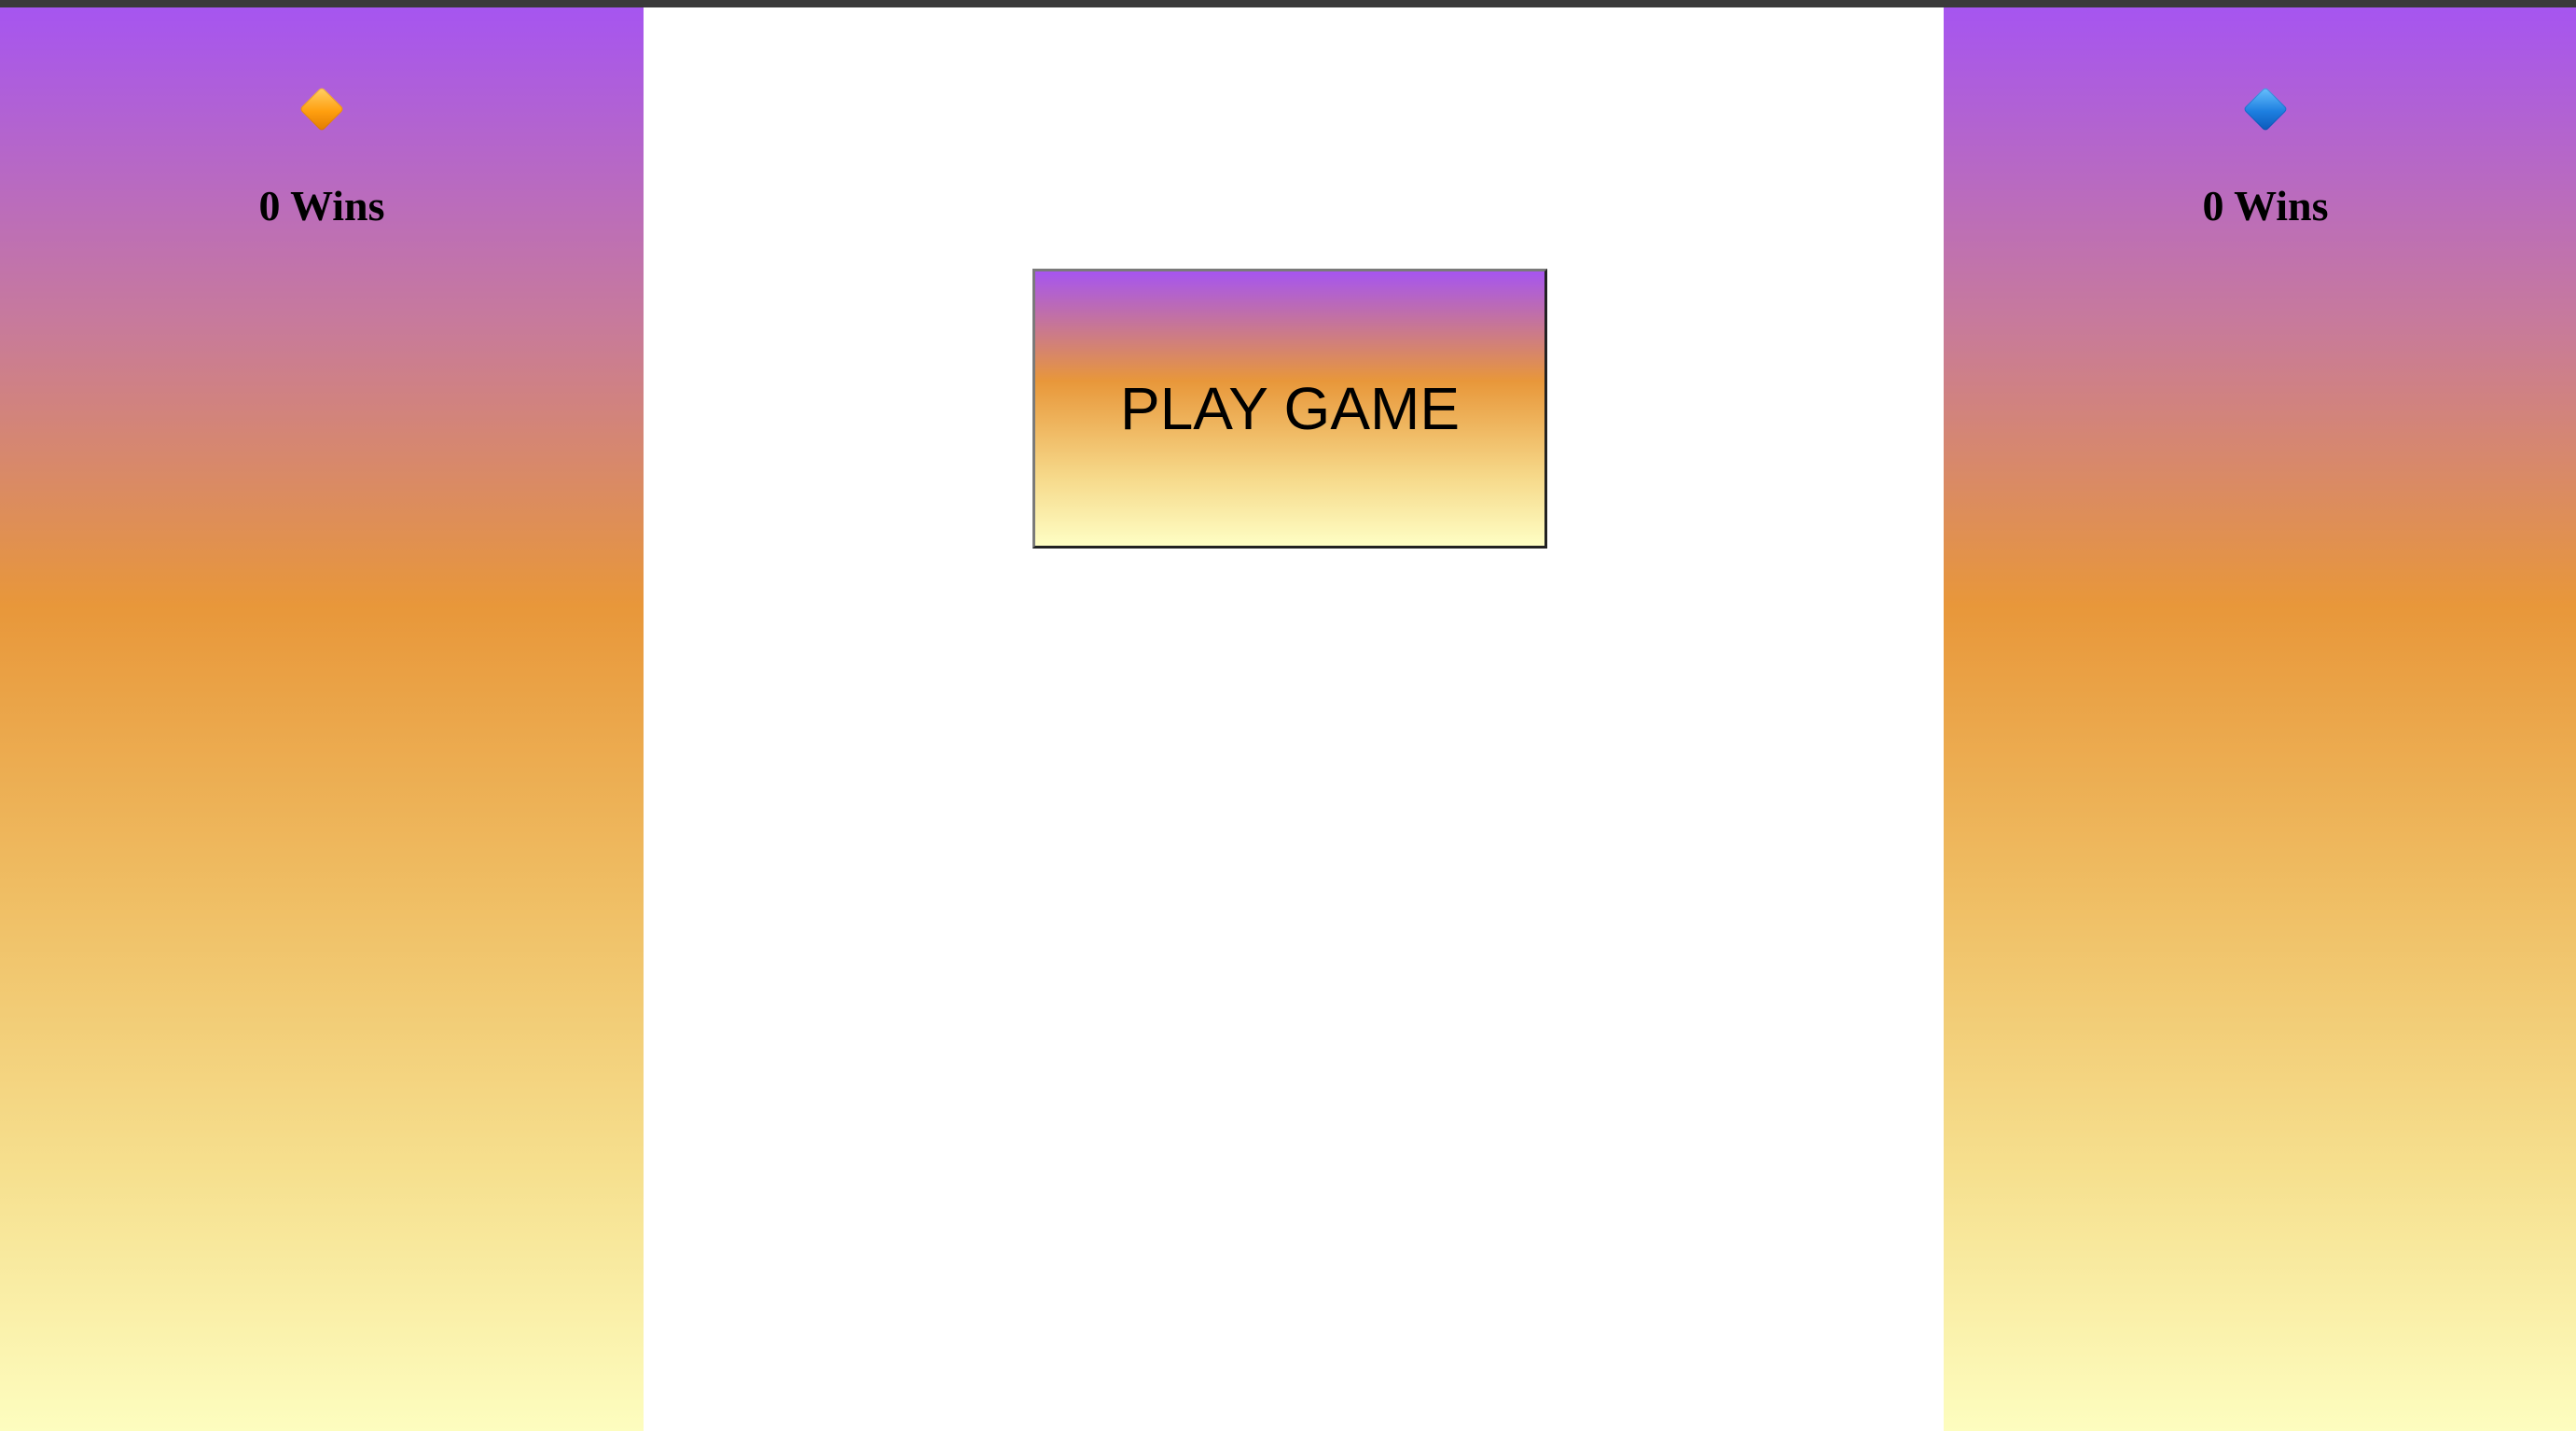 This screenshot has width=2576, height=1431. Describe the element at coordinates (321, 109) in the screenshot. I see `orange-diamond-icon` at that location.